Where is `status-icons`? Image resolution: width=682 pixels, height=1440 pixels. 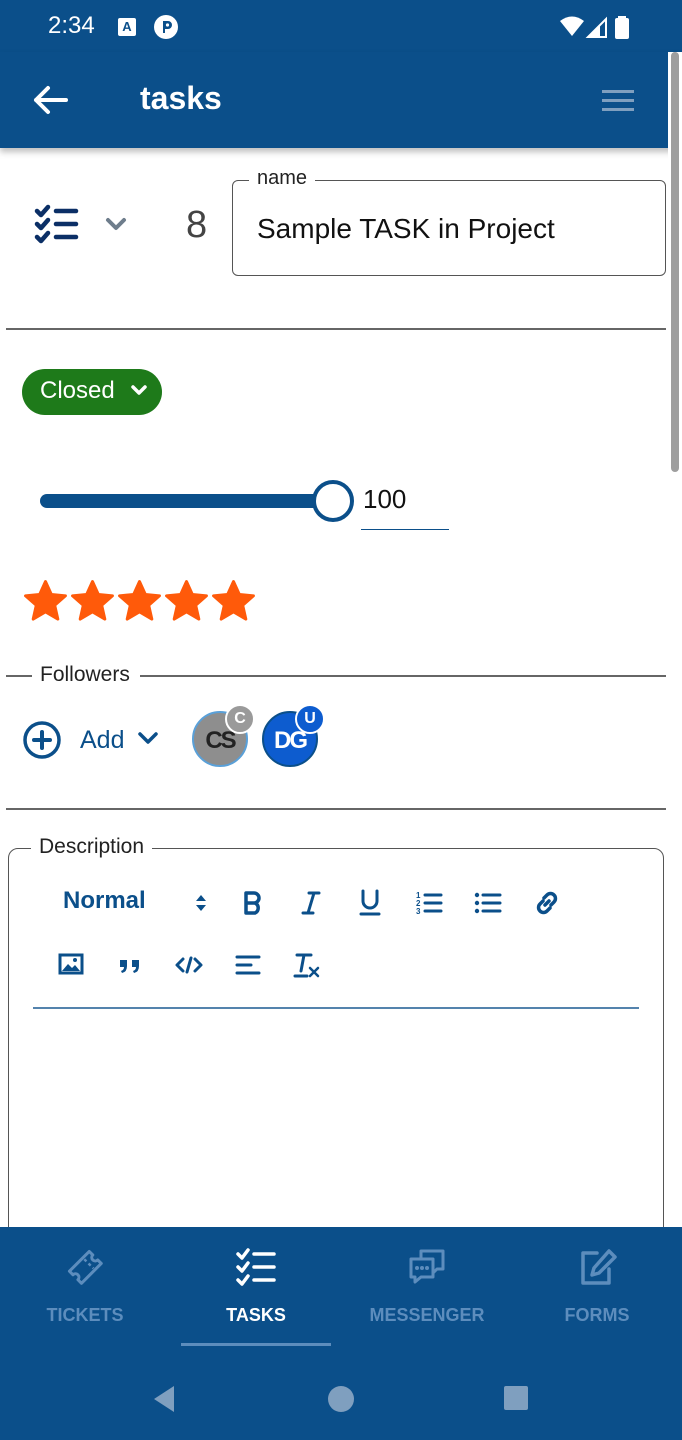
status-icons is located at coordinates (596, 29).